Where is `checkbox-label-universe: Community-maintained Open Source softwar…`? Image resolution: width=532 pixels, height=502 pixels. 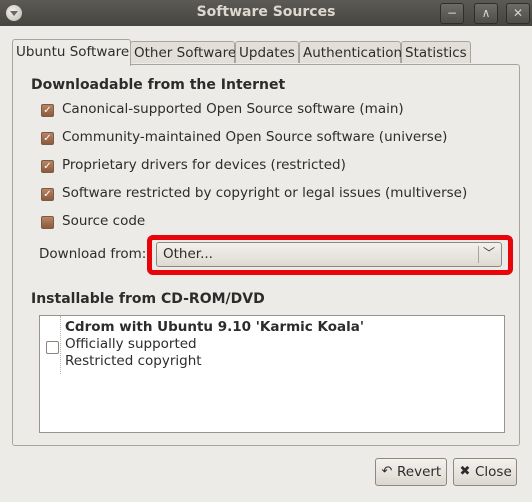 checkbox-label-universe: Community-maintained Open Source softwar… is located at coordinates (255, 137).